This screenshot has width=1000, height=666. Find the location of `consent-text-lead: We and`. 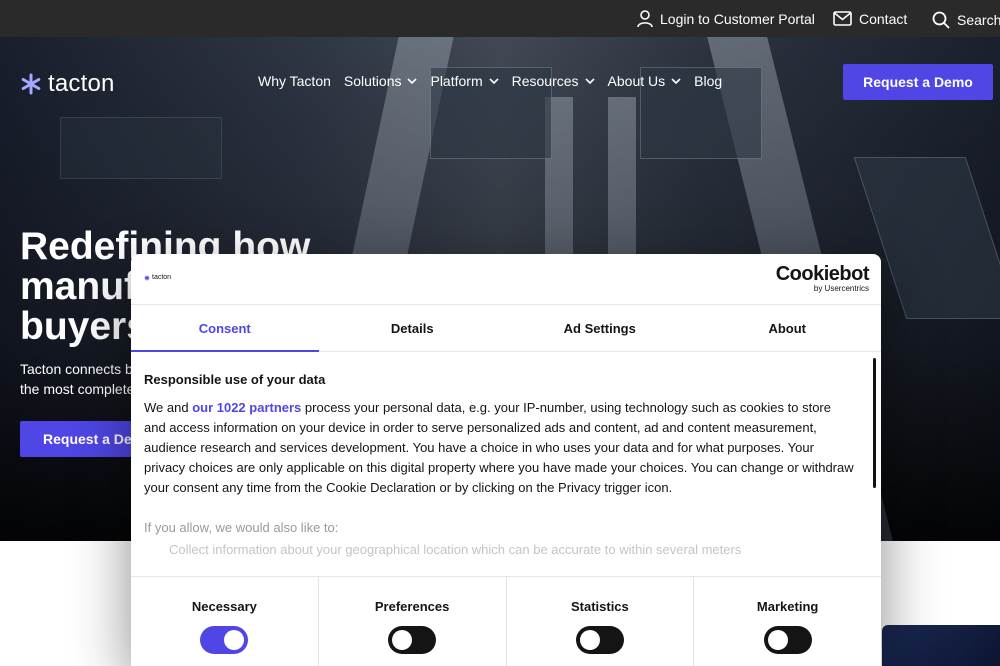

consent-text-lead: We and is located at coordinates (168, 407).